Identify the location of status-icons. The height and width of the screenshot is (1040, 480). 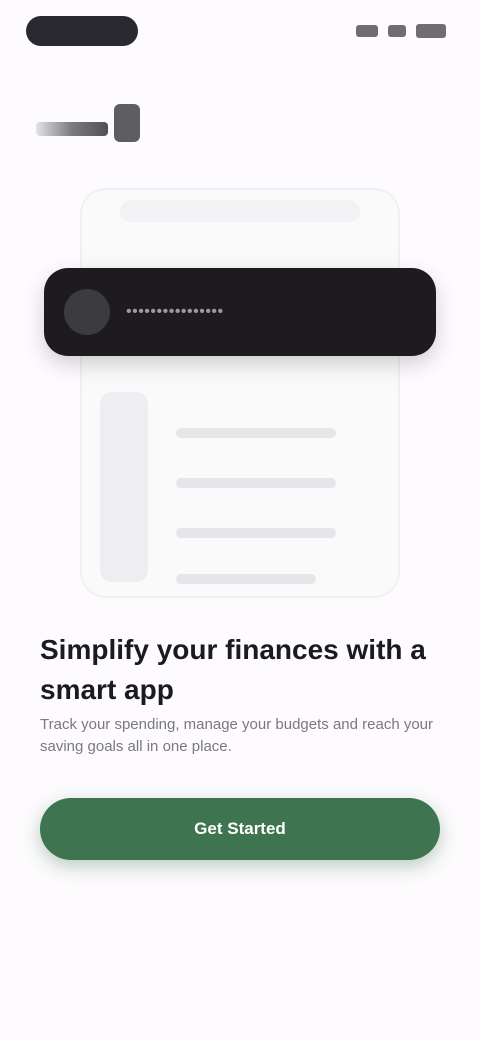
(401, 31).